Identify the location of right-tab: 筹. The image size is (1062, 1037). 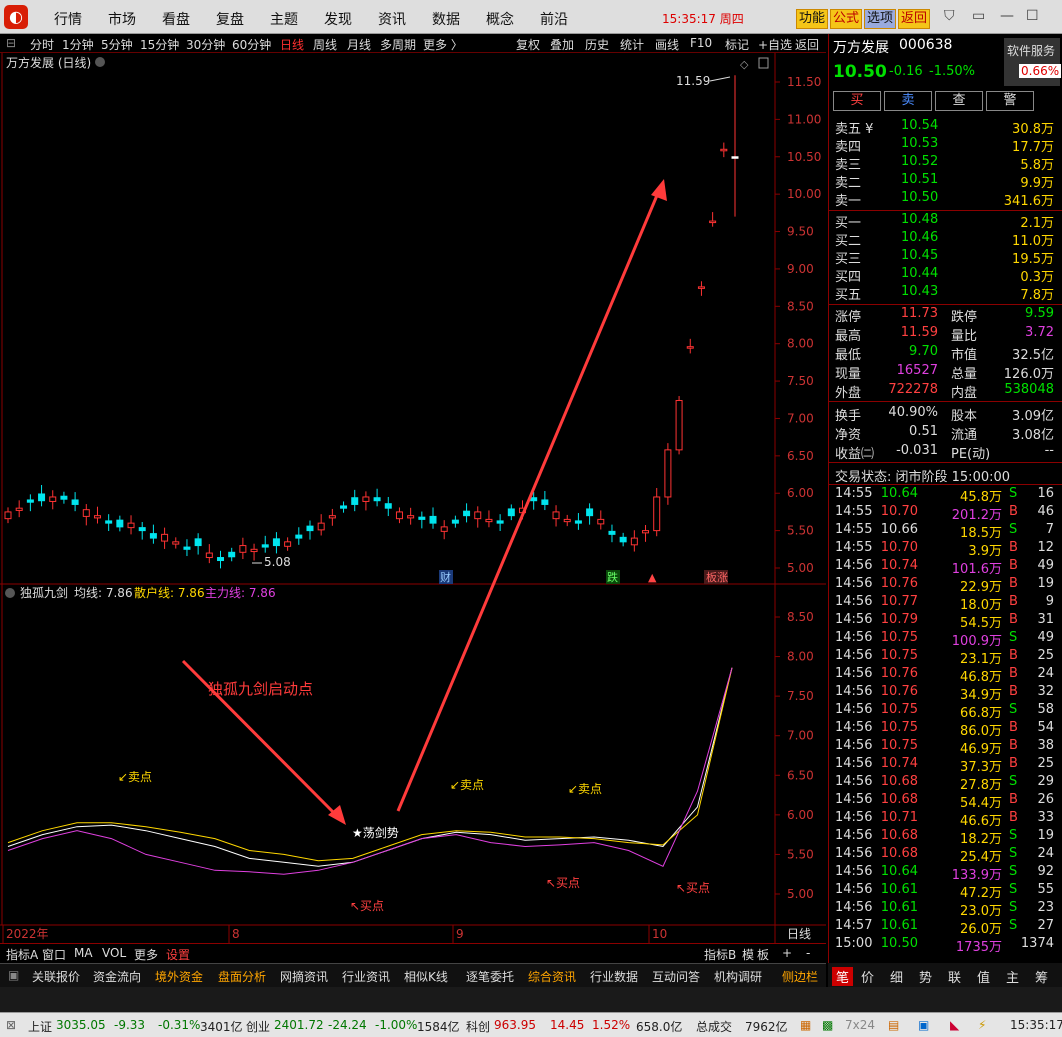
(1041, 976).